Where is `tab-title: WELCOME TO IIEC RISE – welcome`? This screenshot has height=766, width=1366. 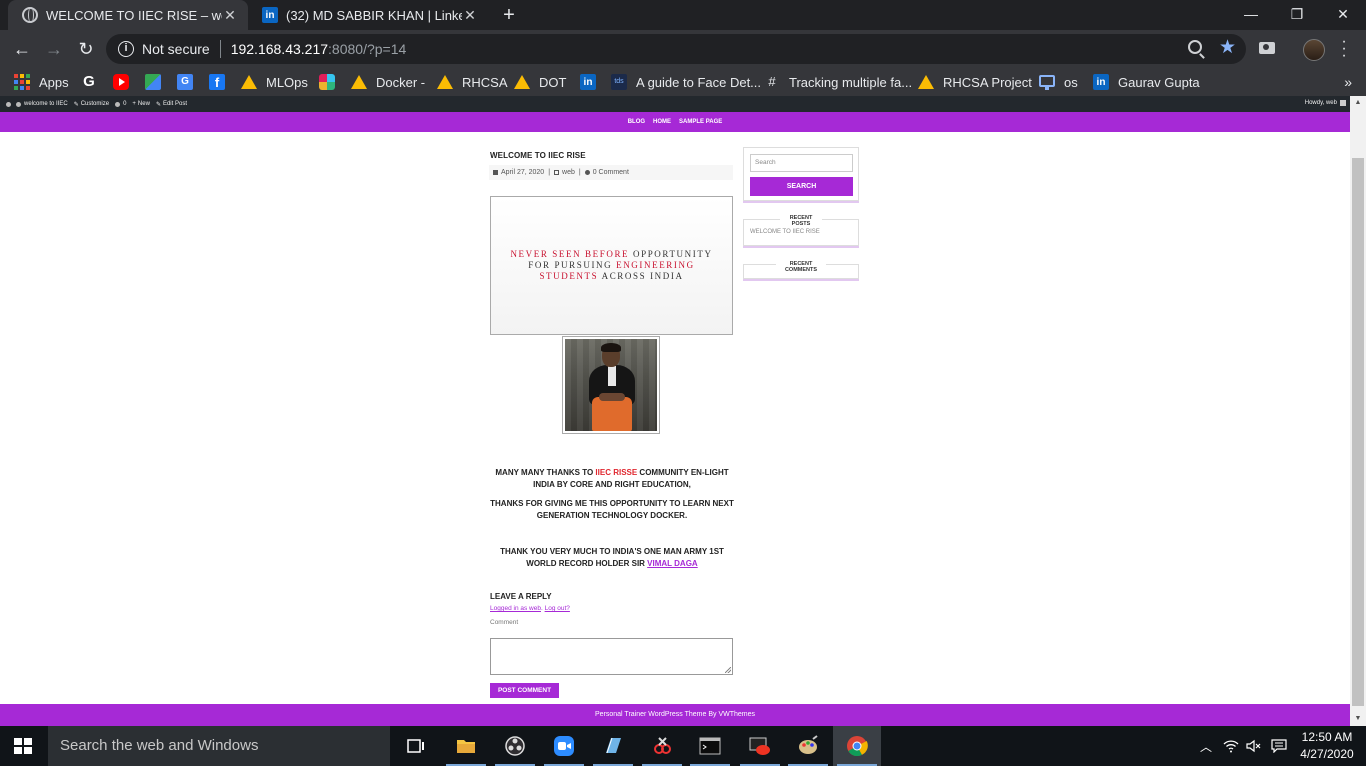
tab-title: WELCOME TO IIEC RISE – welcome is located at coordinates (134, 15).